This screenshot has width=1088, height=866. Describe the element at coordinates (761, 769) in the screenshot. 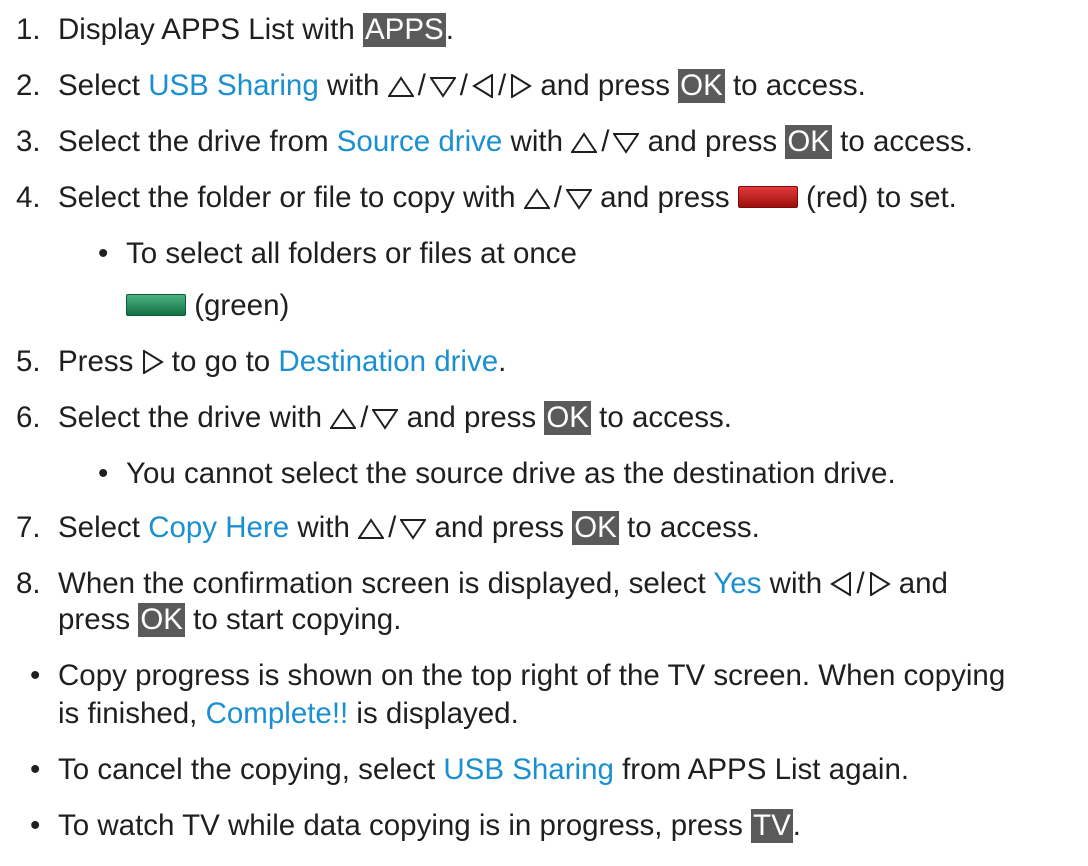

I see `note-text: from APPS List again.` at that location.